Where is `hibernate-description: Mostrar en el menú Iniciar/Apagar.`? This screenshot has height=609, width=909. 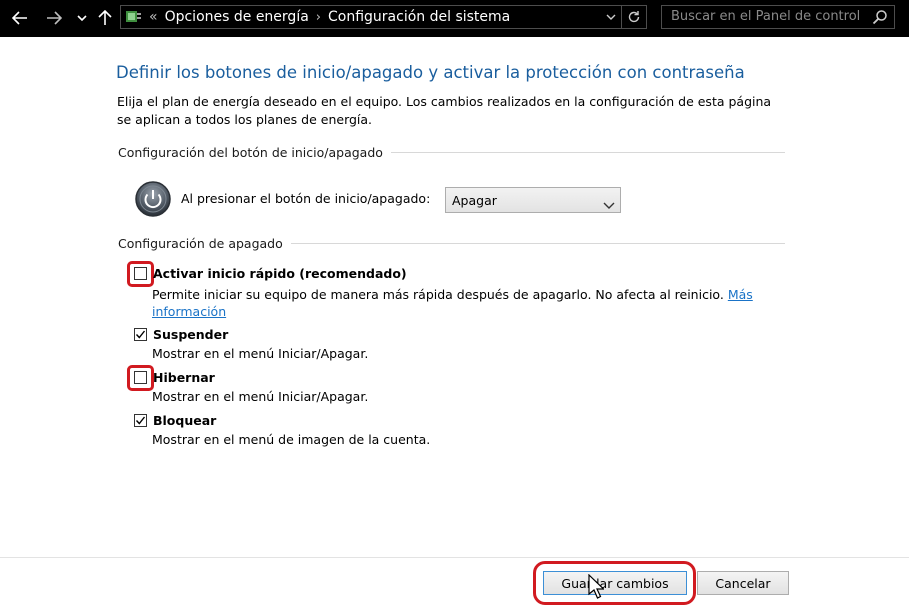 hibernate-description: Mostrar en el menú Iniciar/Apagar. is located at coordinates (260, 396).